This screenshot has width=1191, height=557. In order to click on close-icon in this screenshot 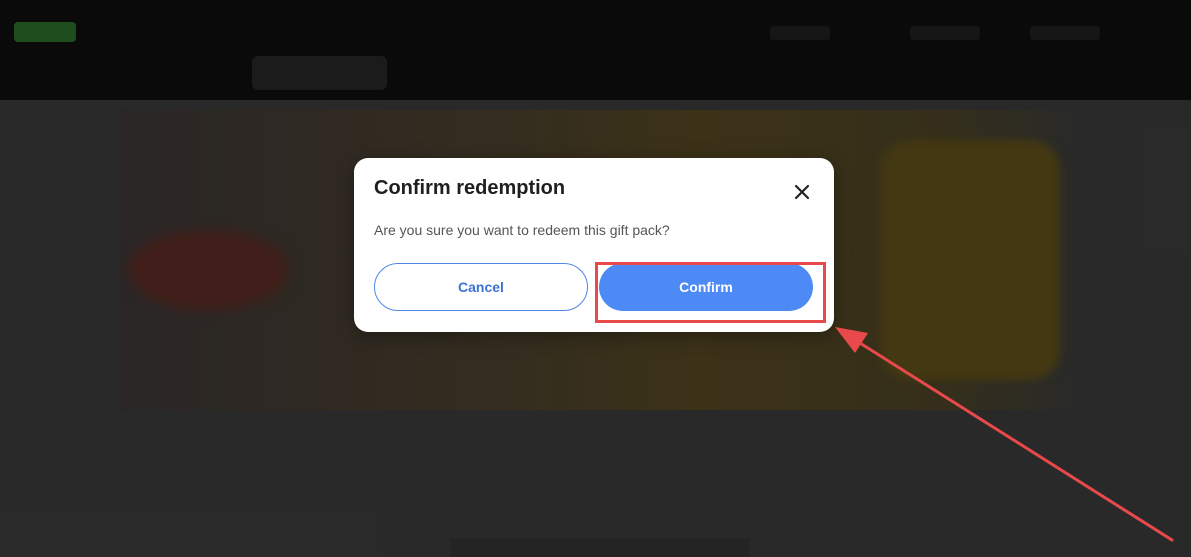, I will do `click(802, 192)`.